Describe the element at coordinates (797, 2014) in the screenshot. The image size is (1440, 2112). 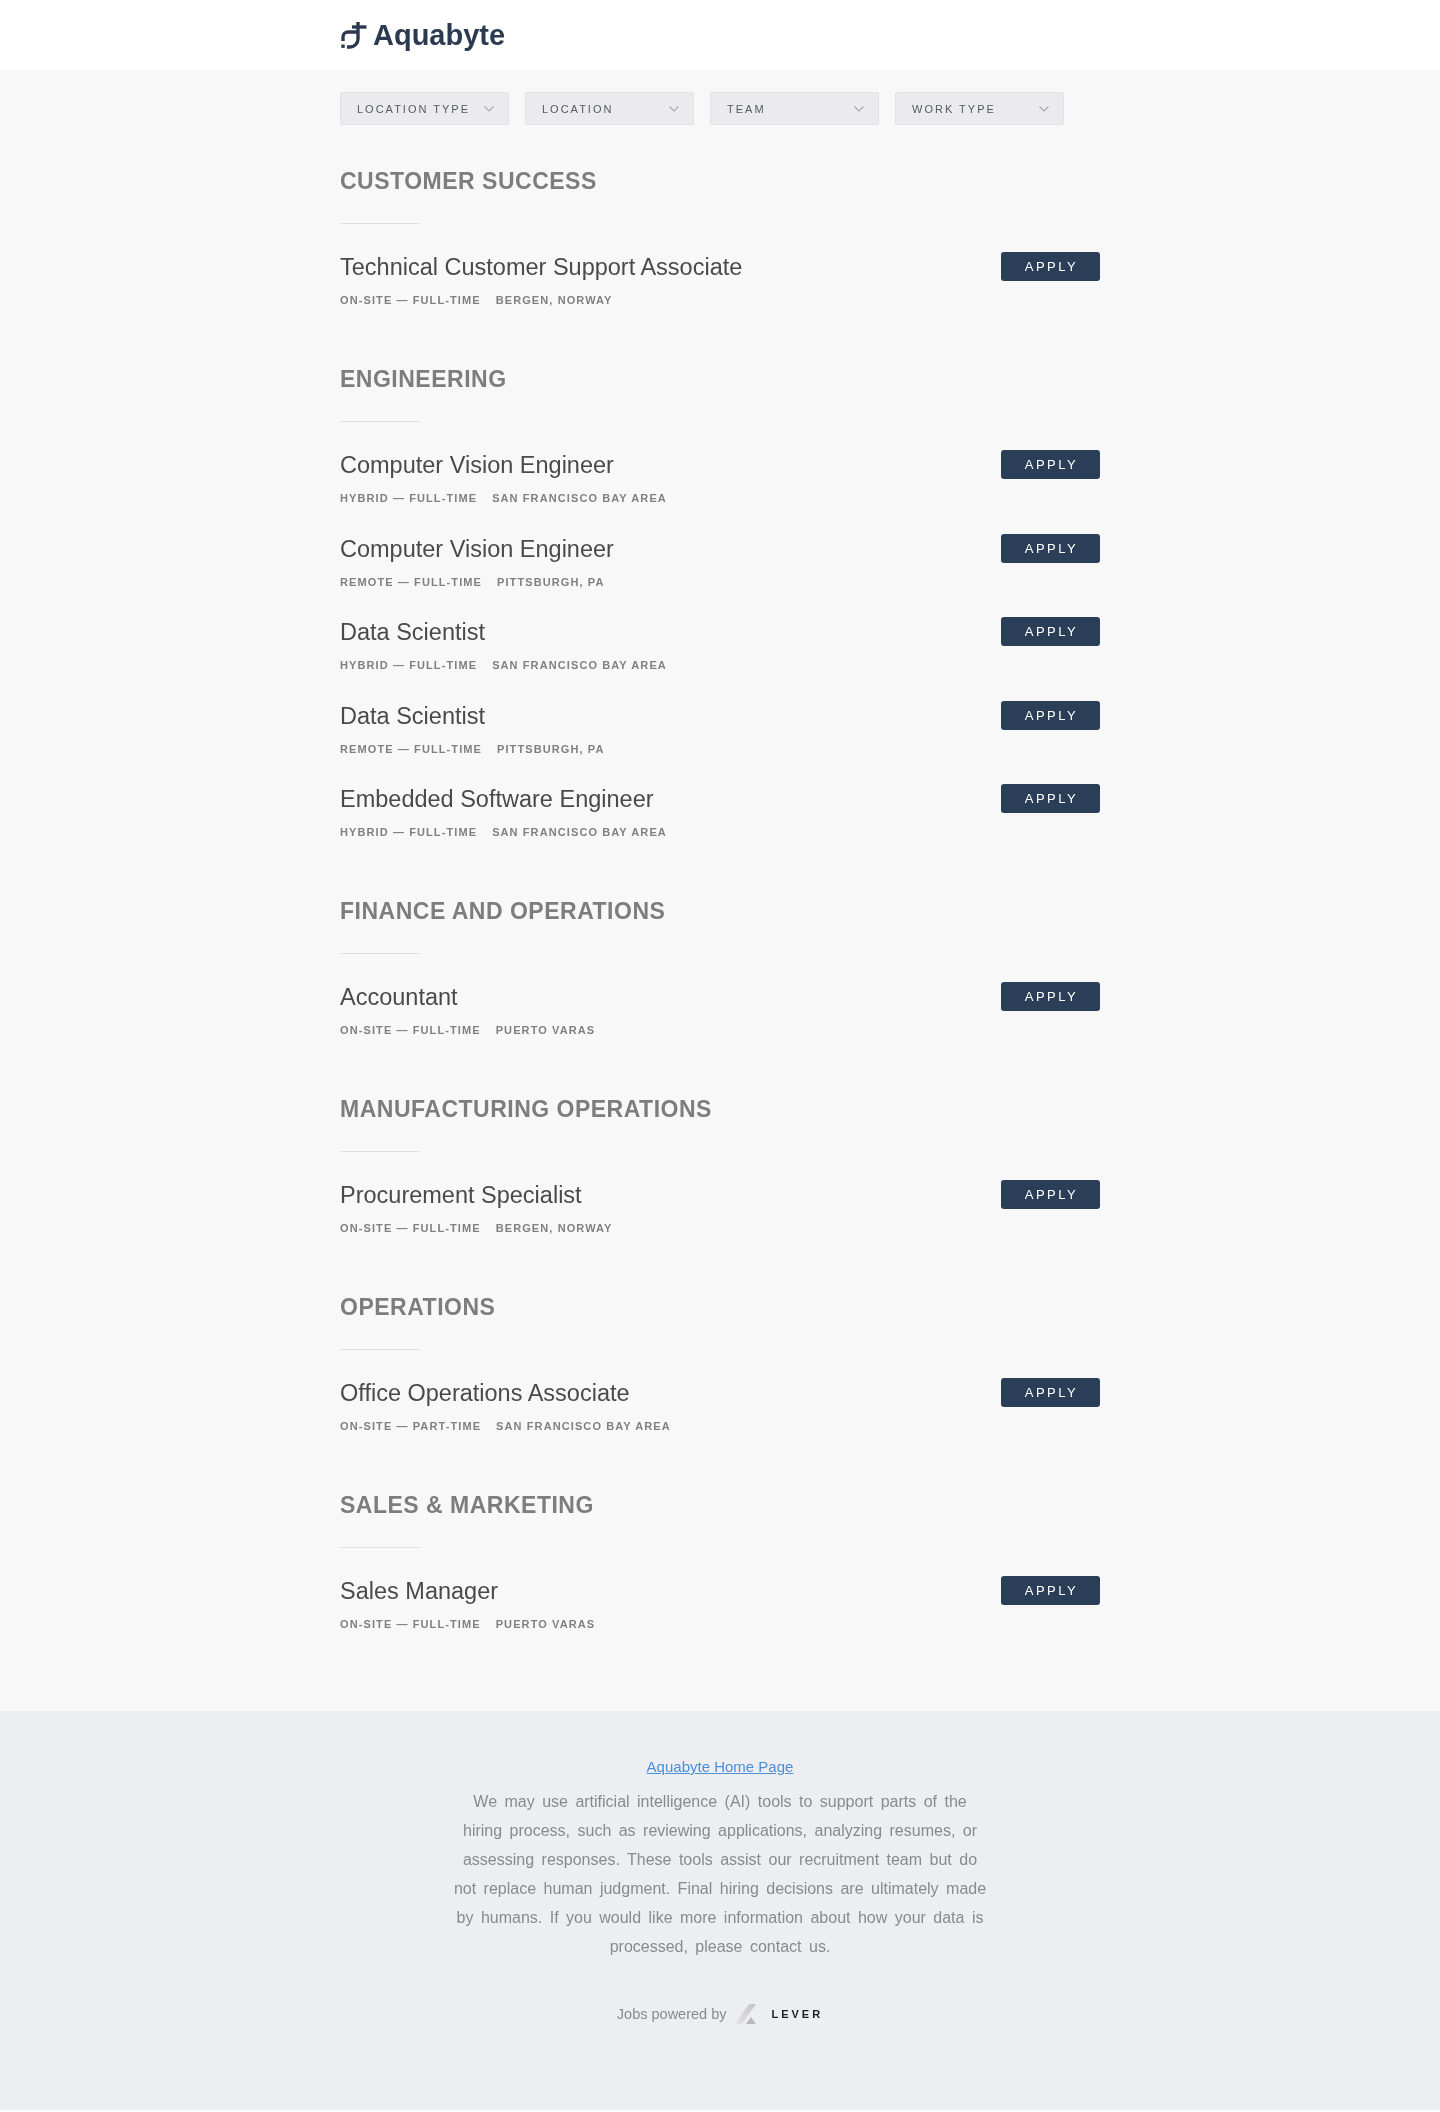
I see `brand-wordmark: LEVER` at that location.